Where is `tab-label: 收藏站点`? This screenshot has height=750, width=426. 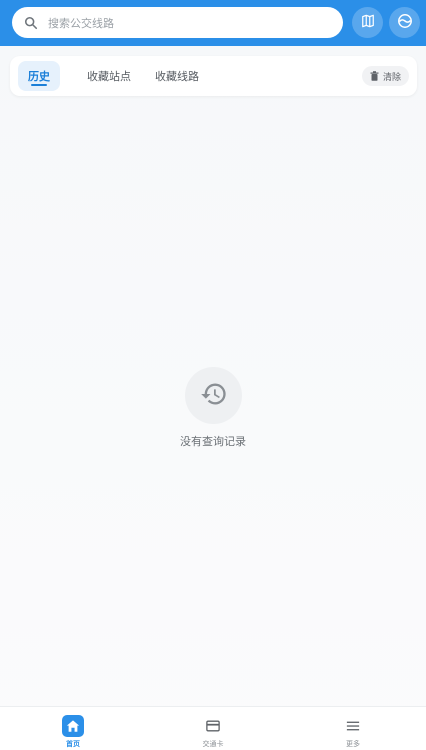 tab-label: 收藏站点 is located at coordinates (109, 76).